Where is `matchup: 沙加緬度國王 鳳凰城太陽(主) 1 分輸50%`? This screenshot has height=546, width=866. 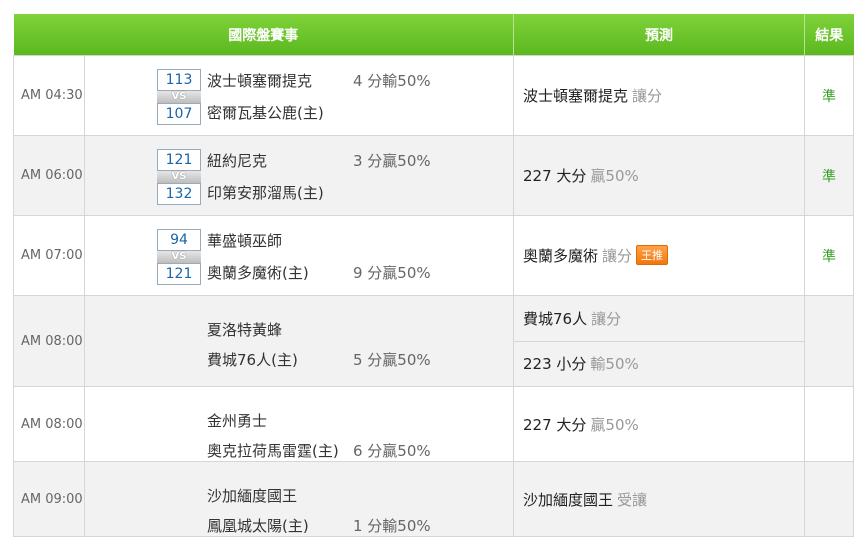 matchup: 沙加緬度國王 鳳凰城太陽(主) 1 分輸50% is located at coordinates (299, 499).